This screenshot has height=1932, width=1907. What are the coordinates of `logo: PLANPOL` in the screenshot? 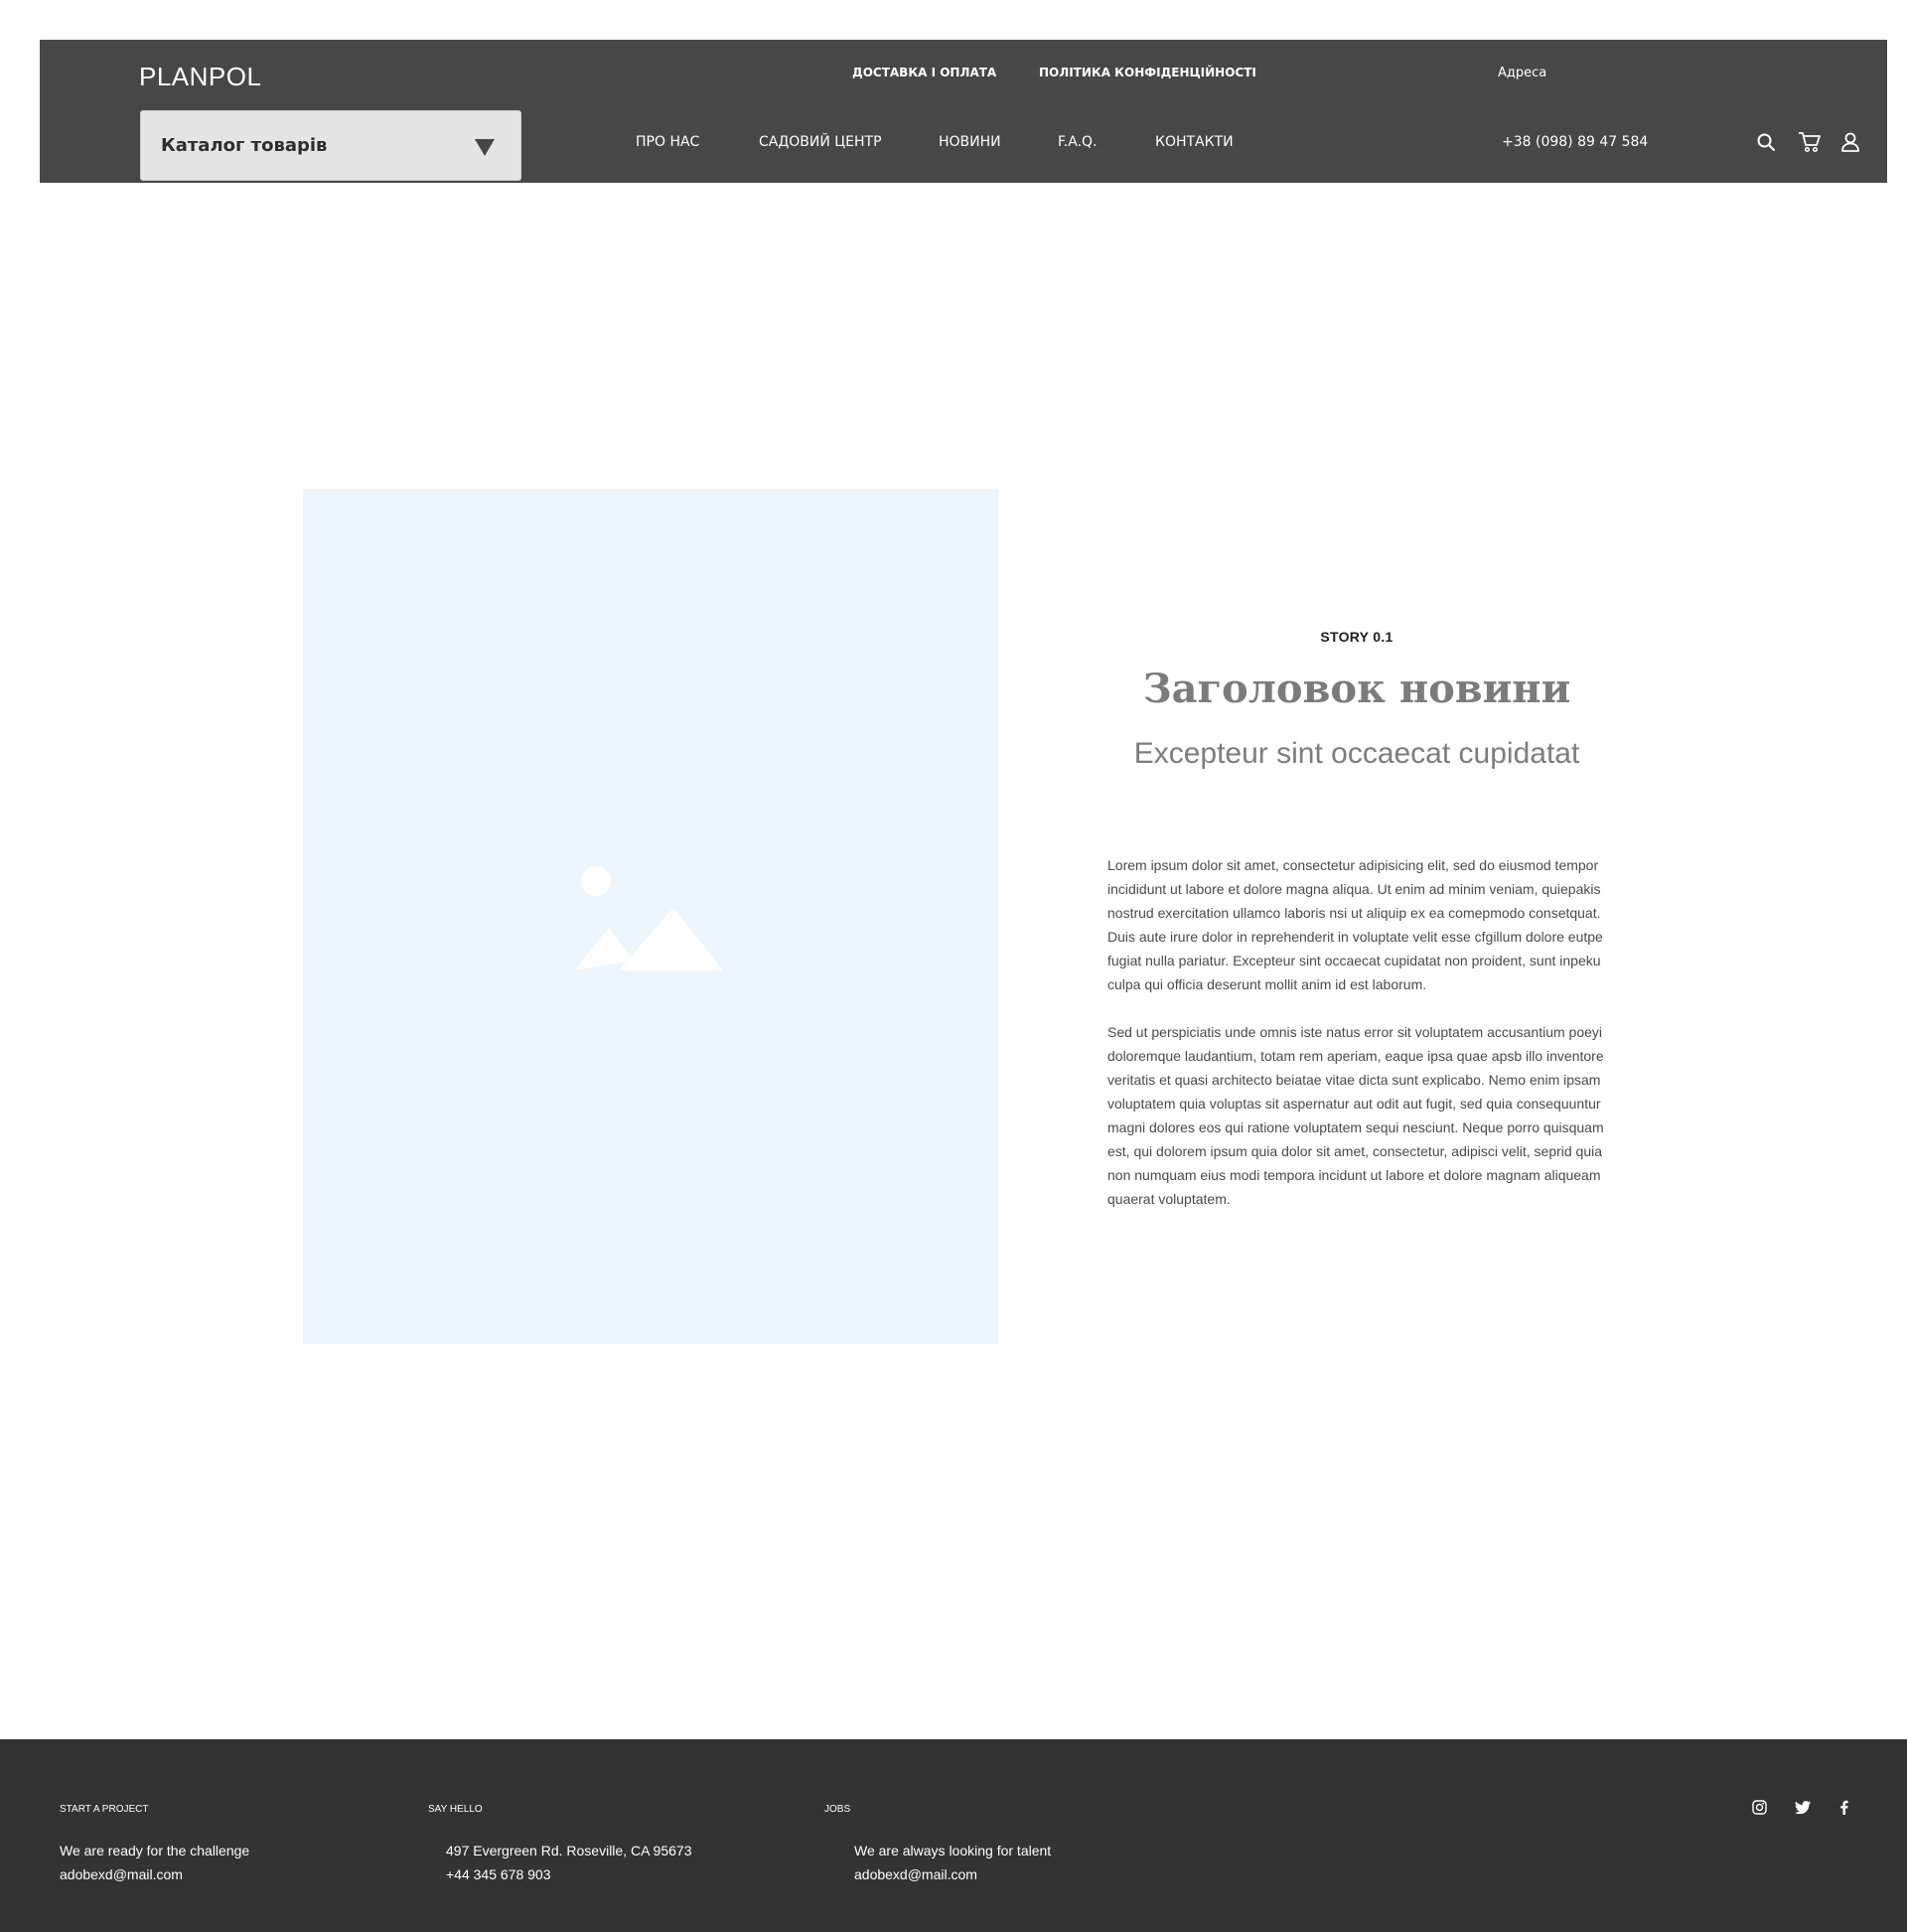 It's located at (200, 77).